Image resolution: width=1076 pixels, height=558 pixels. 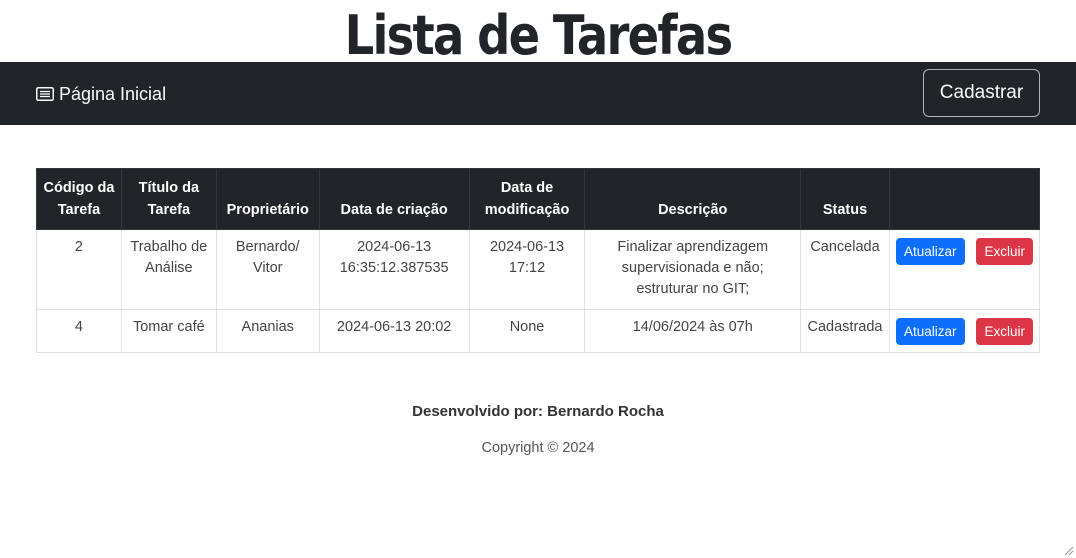 What do you see at coordinates (845, 331) in the screenshot?
I see `cell-status: Cadastrada` at bounding box center [845, 331].